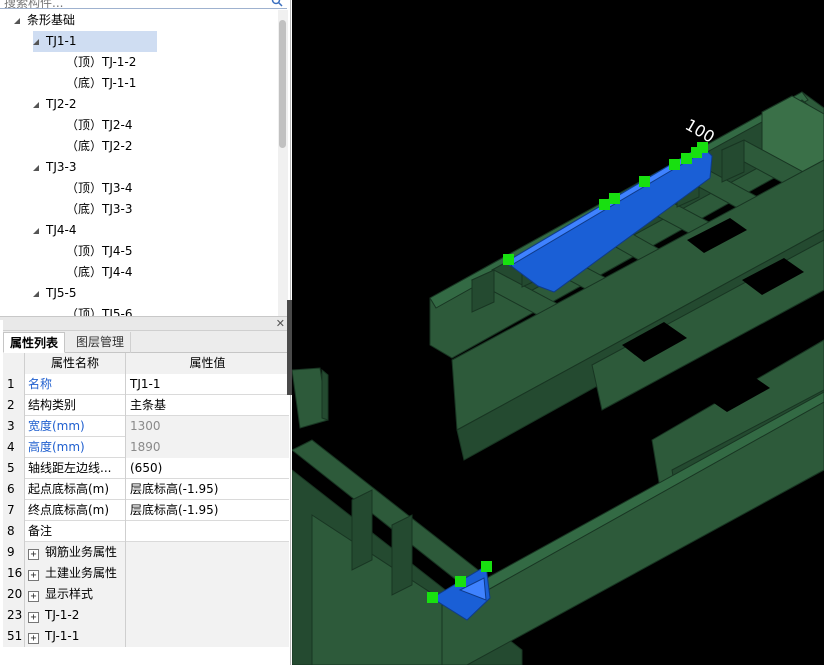 The image size is (824, 665). Describe the element at coordinates (146, 188) in the screenshot. I see `tree-item: （顶）TJ3-4` at that location.